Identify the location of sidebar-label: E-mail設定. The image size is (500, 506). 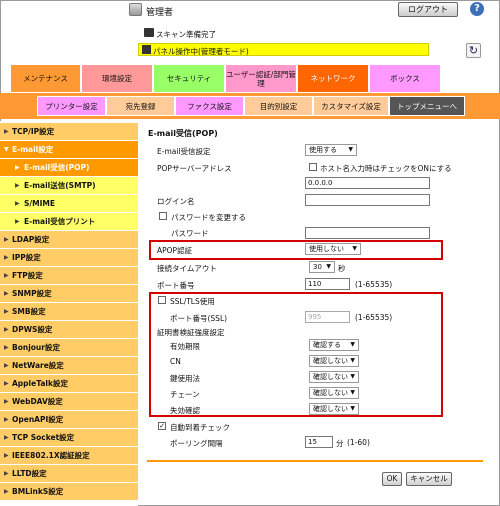
(33, 149).